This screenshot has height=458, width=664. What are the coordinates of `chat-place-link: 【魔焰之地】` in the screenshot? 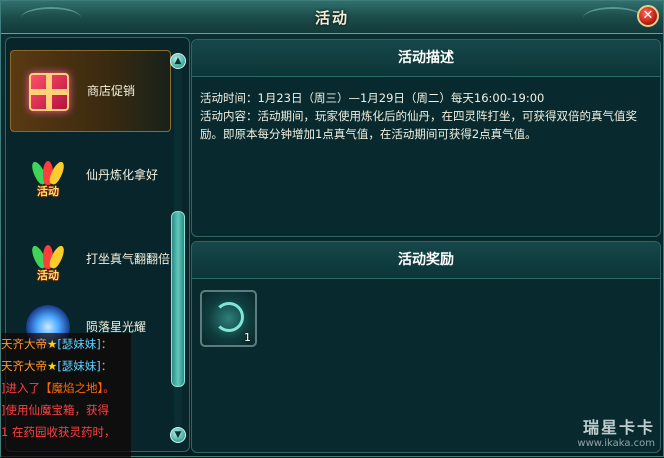 It's located at (71, 388).